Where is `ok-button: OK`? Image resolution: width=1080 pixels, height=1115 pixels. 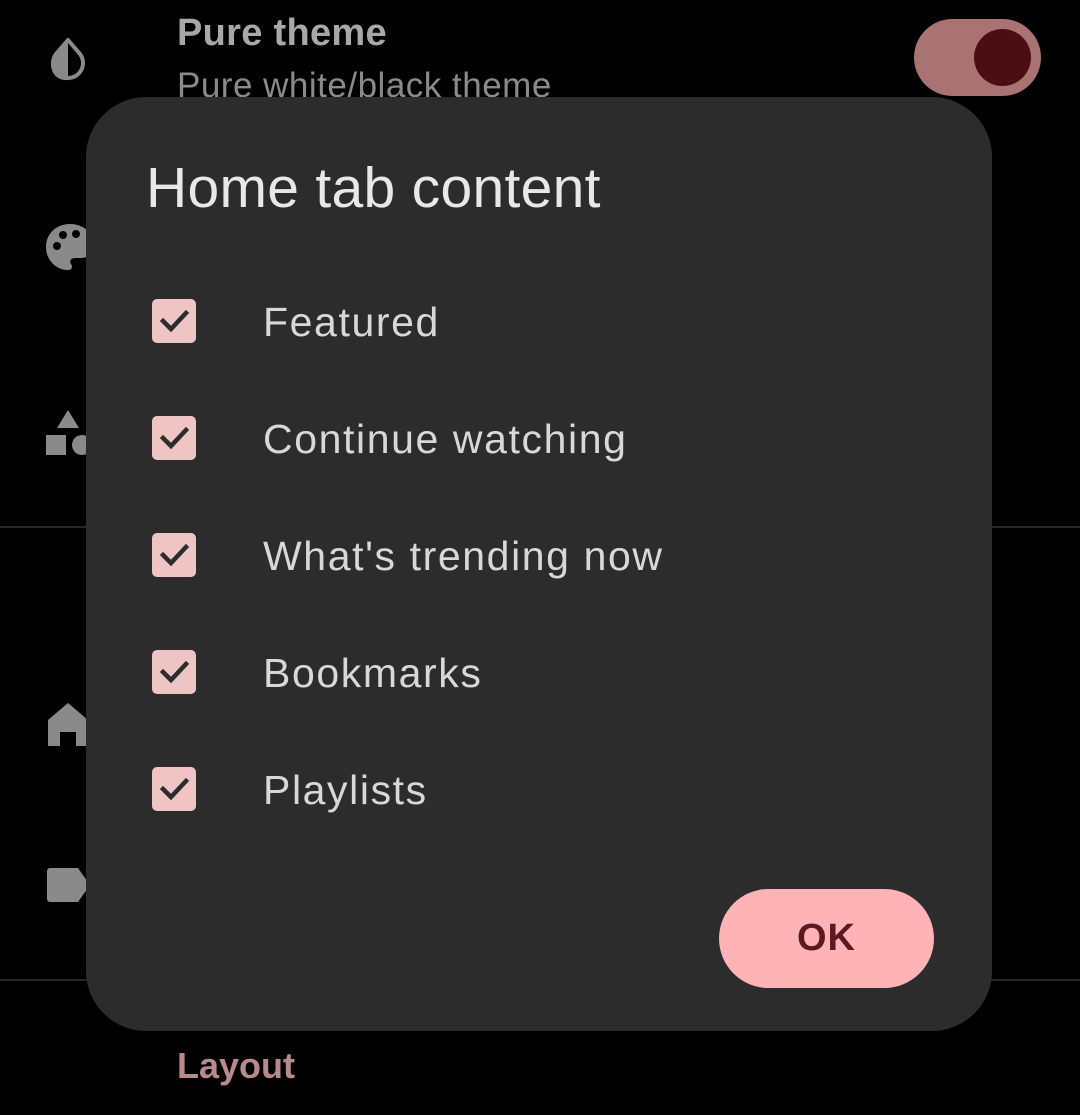 ok-button: OK is located at coordinates (826, 938).